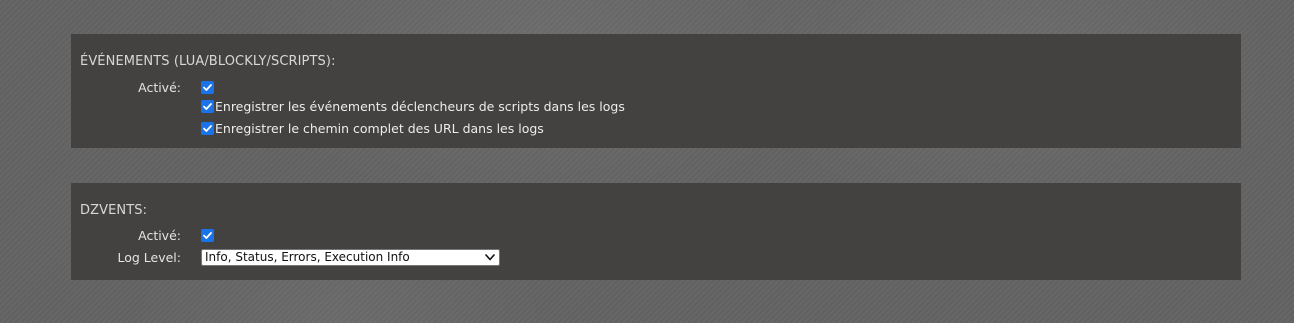 Image resolution: width=1294 pixels, height=323 pixels. I want to click on dzvents-enabled-checkbox, so click(207, 235).